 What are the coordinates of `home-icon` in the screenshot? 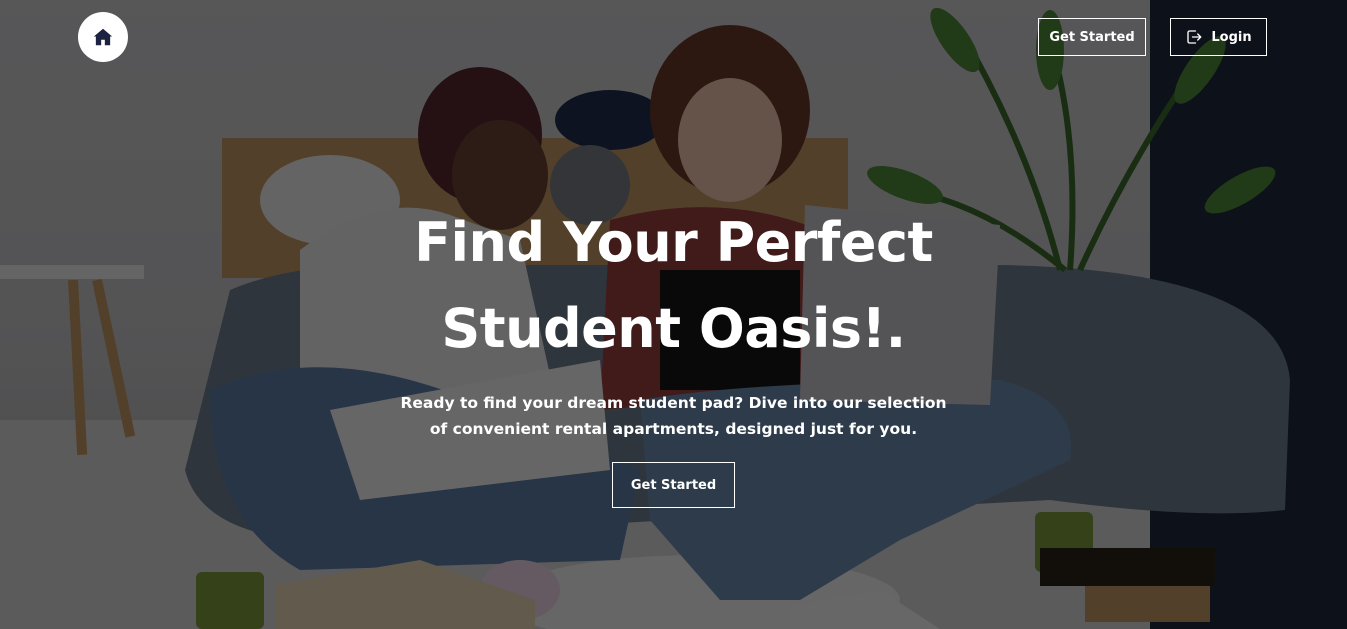 It's located at (103, 37).